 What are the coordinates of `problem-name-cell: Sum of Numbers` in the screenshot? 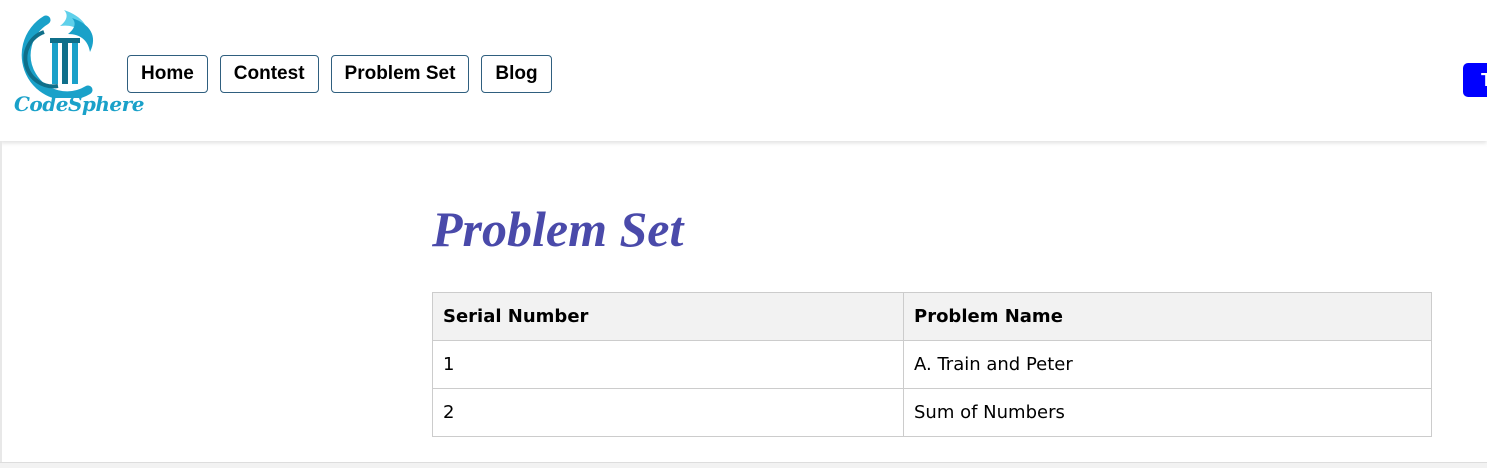 It's located at (1167, 412).